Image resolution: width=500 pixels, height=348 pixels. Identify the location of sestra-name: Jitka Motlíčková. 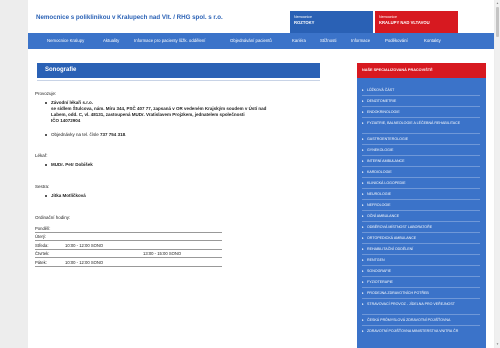
(68, 195).